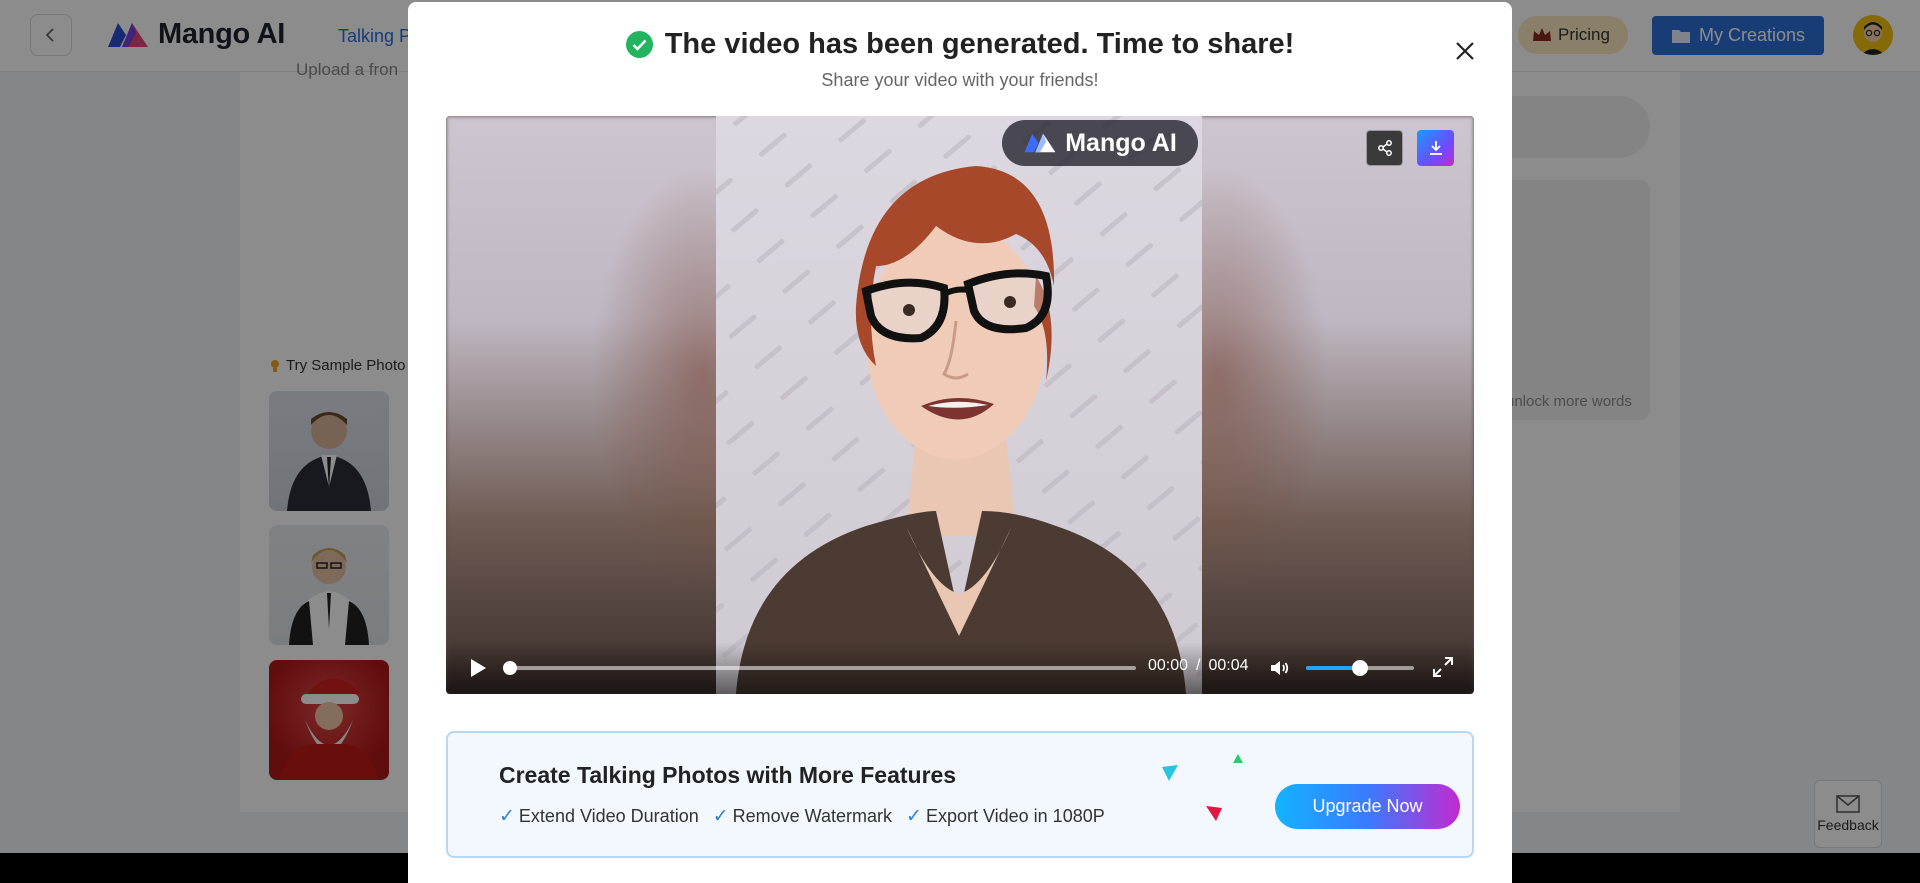  I want to click on feature-item: ✓ Extend Video Duration, so click(599, 816).